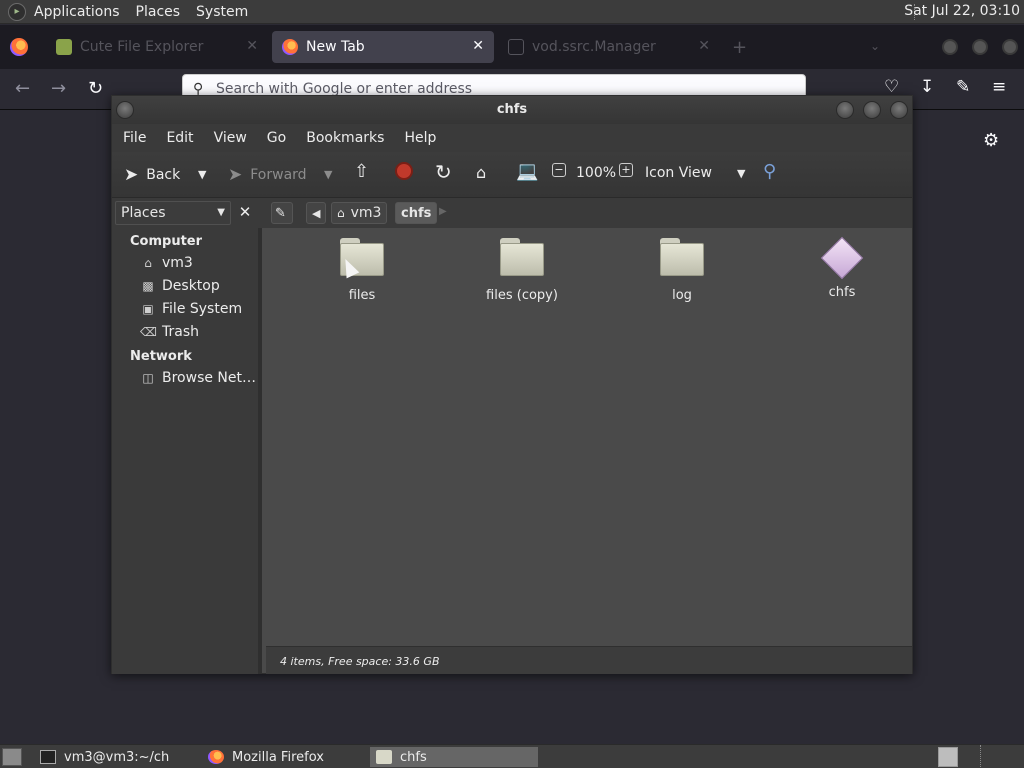 Image resolution: width=1024 pixels, height=768 pixels. Describe the element at coordinates (142, 47) in the screenshot. I see `tab-label: Cute File Explorer` at that location.